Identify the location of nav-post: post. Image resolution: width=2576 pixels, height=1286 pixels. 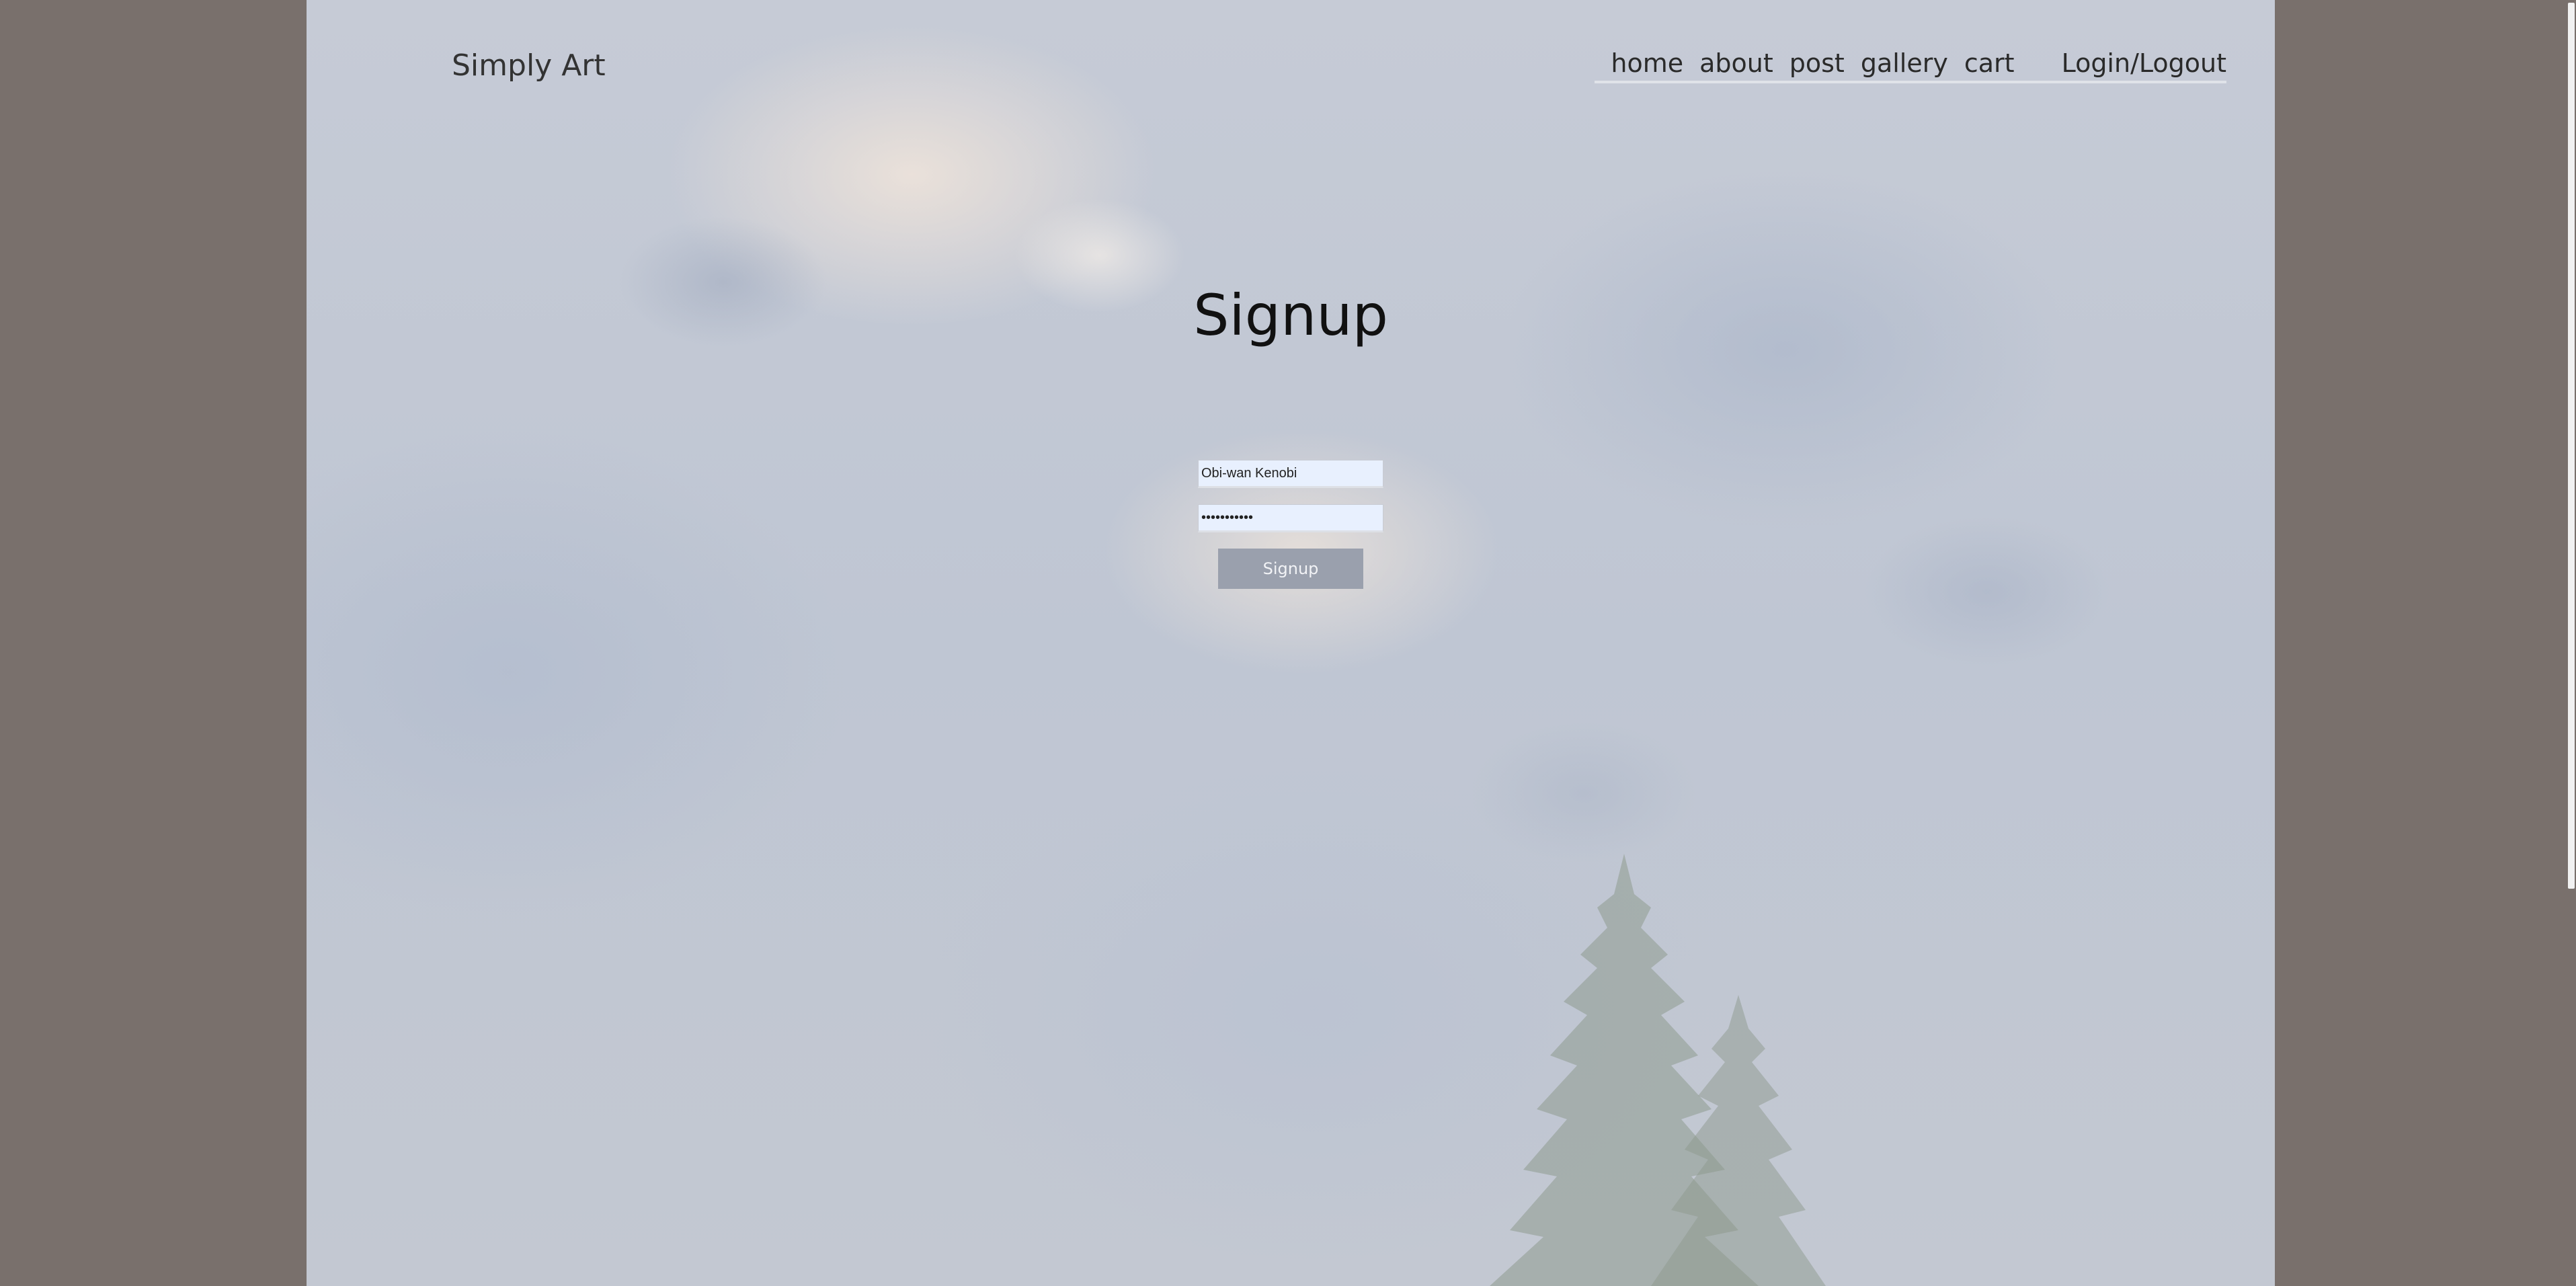
(1817, 63).